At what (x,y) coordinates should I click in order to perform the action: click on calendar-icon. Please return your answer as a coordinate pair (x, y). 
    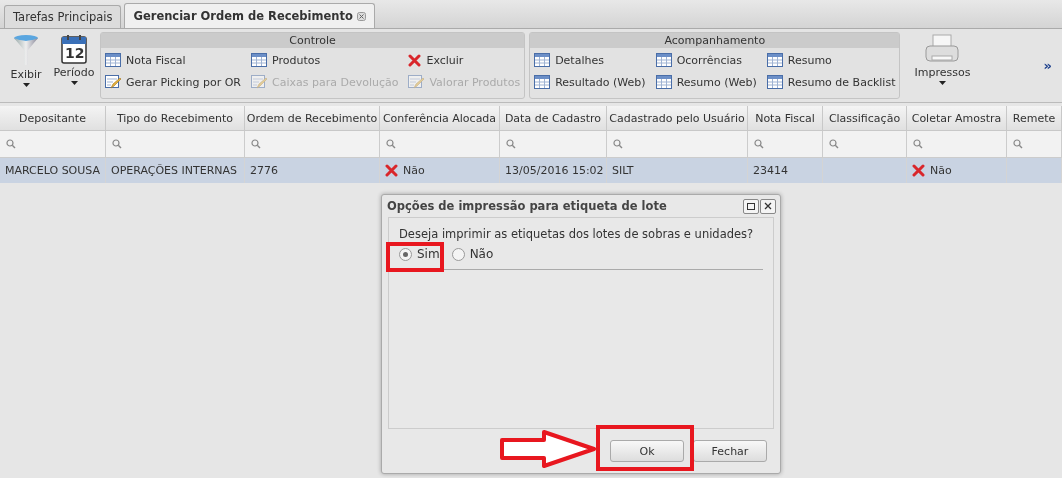
    Looking at the image, I should click on (74, 49).